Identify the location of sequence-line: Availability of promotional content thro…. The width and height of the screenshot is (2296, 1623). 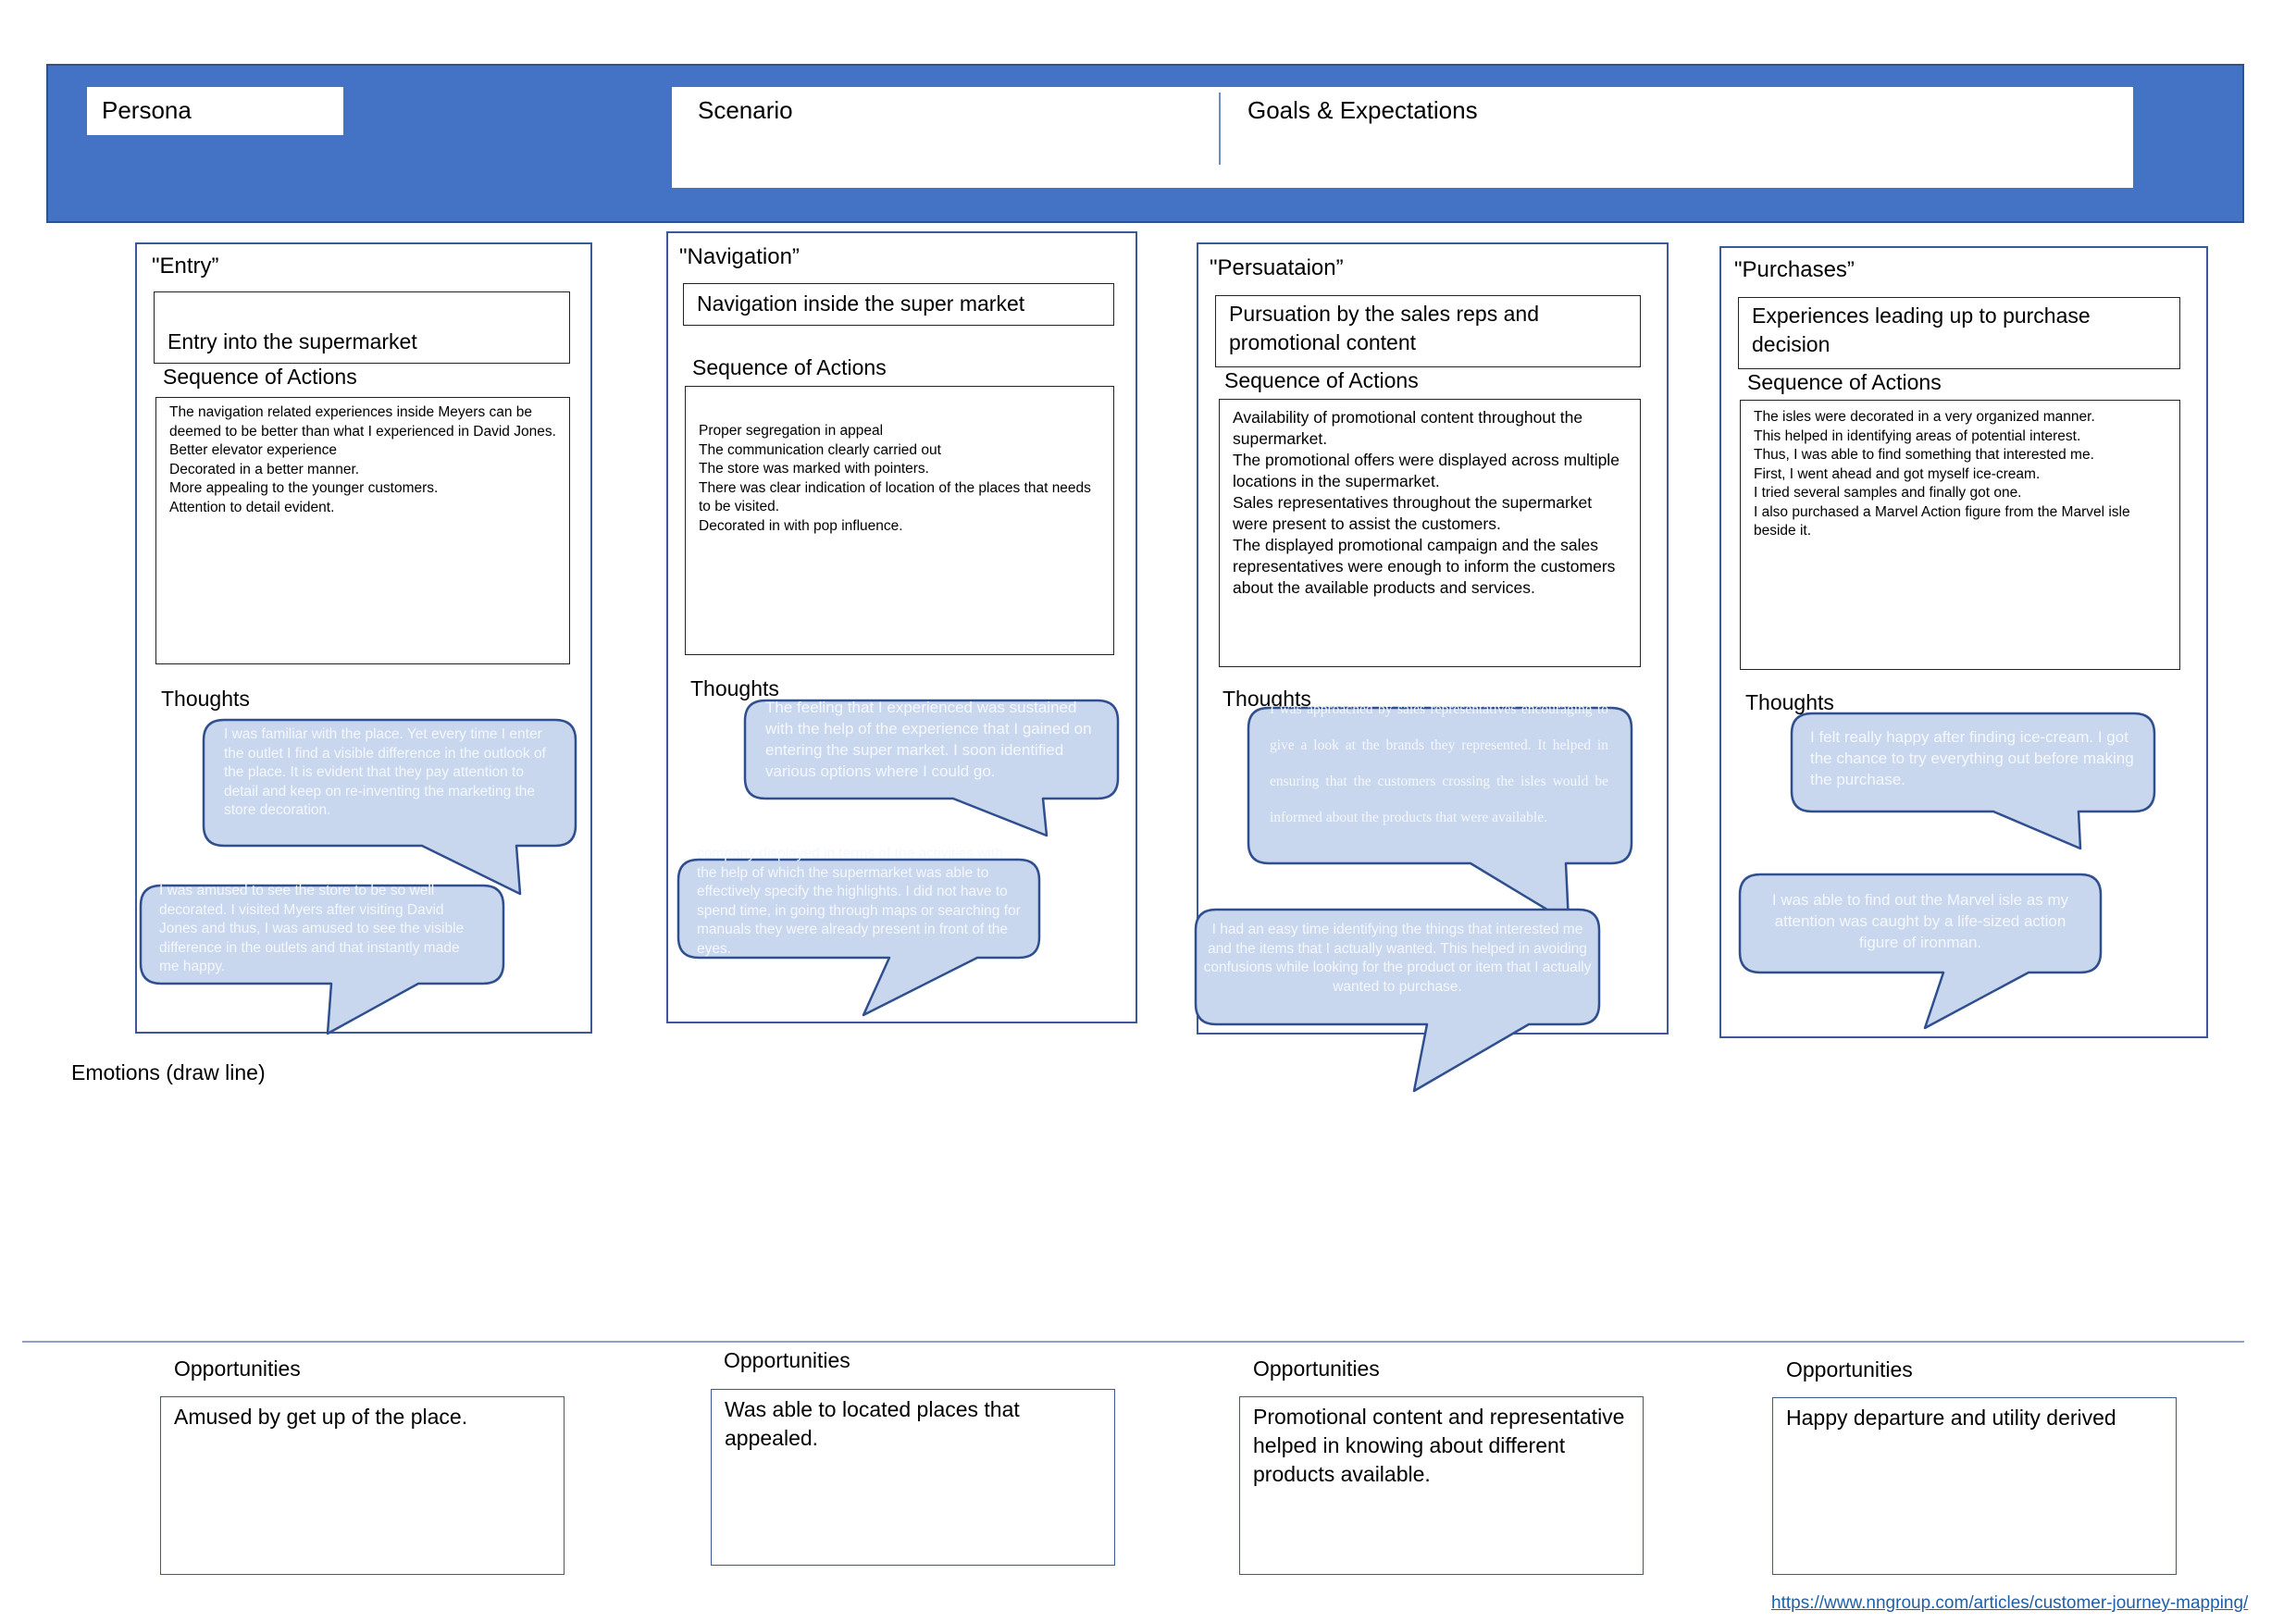
(1408, 428).